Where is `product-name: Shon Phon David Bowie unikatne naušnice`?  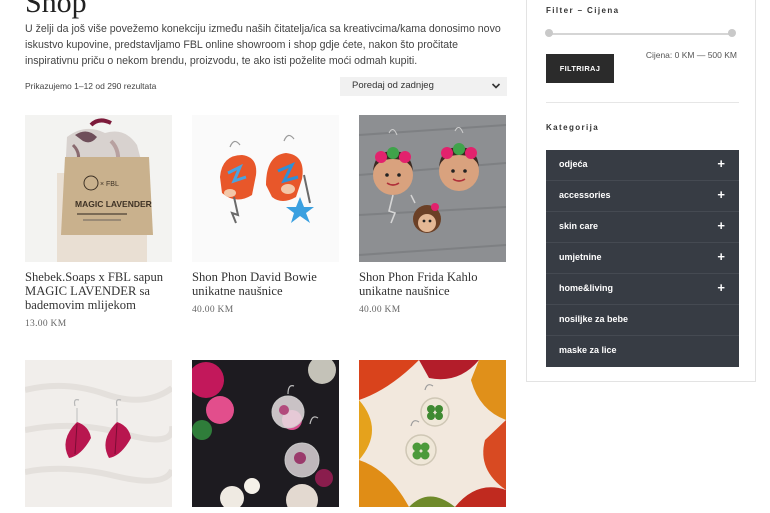 product-name: Shon Phon David Bowie unikatne naušnice is located at coordinates (265, 284).